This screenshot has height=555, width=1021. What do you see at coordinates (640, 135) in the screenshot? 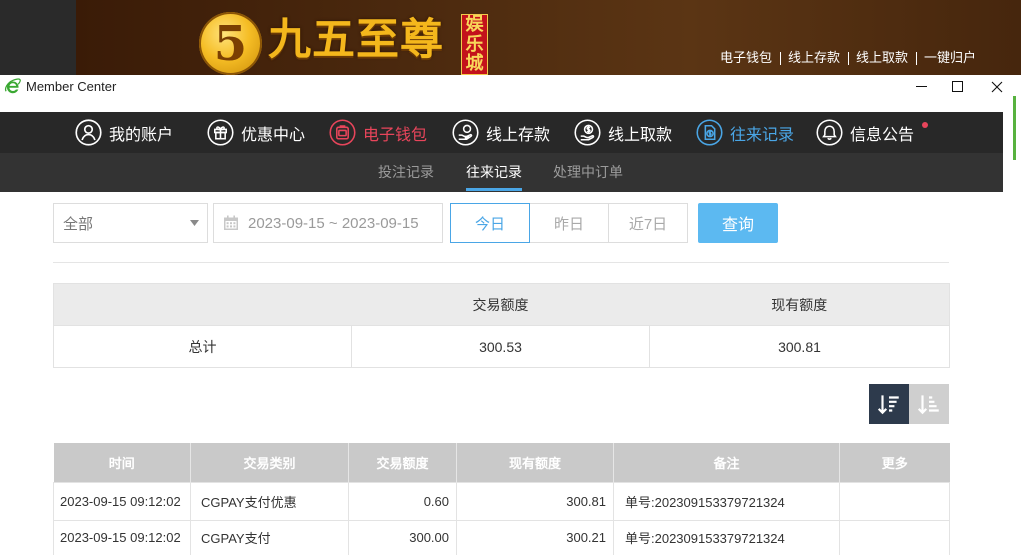
I see `nav-item-label: 线上取款` at bounding box center [640, 135].